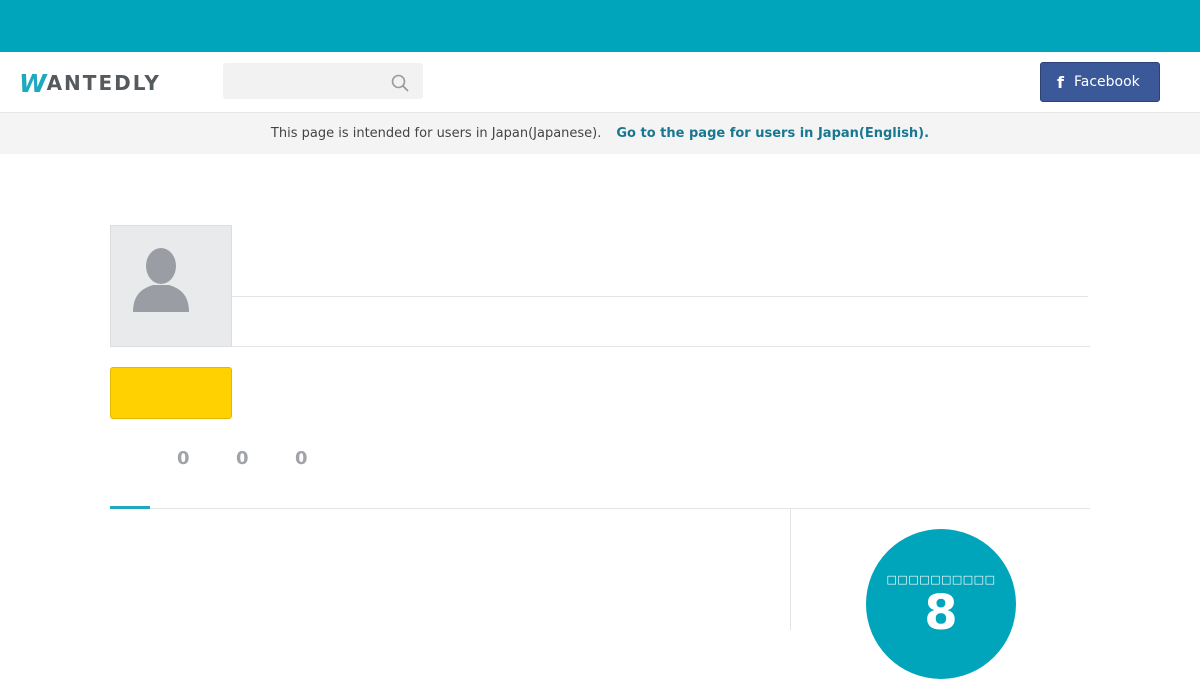 The width and height of the screenshot is (1200, 679). Describe the element at coordinates (600, 508) in the screenshot. I see `tab-bar-divider` at that location.